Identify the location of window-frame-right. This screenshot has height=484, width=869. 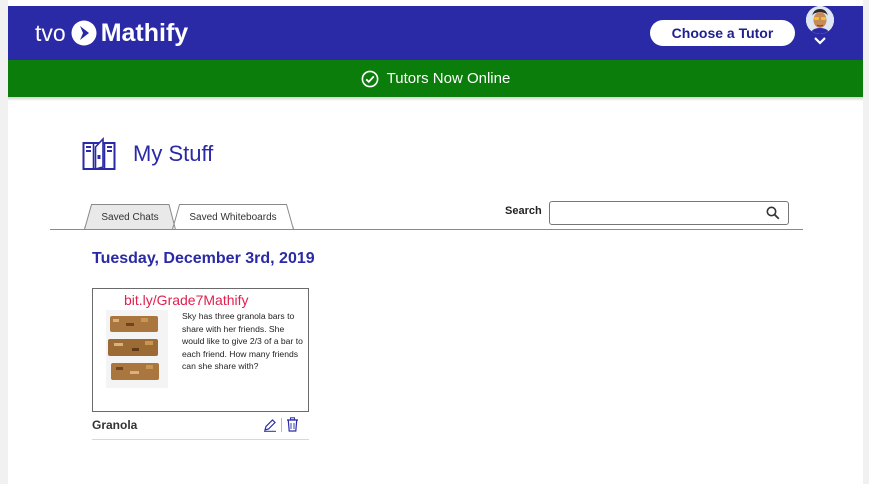
(866, 242).